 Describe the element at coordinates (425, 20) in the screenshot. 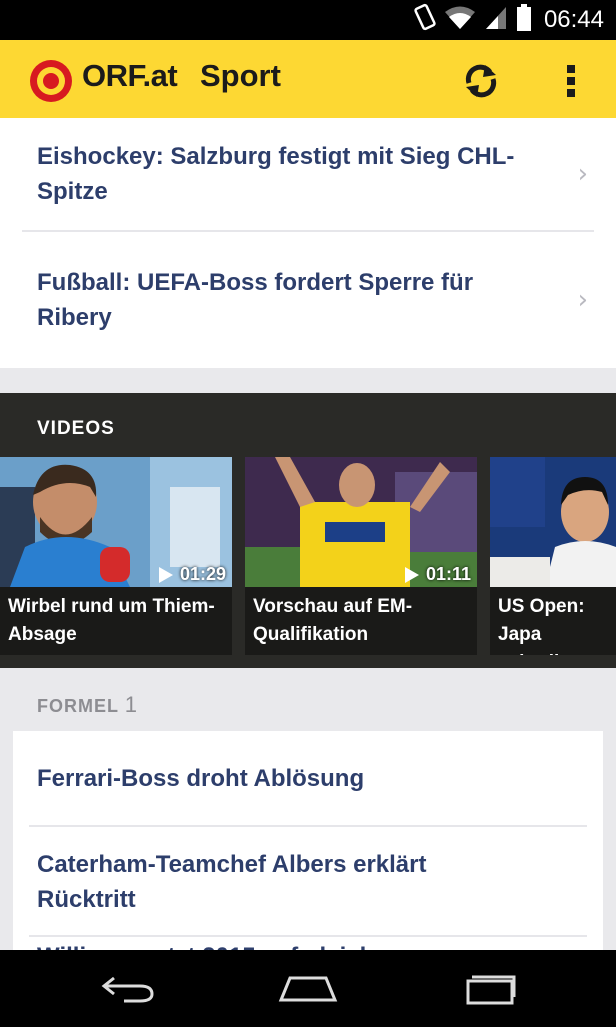

I see `vibrate-icon` at that location.